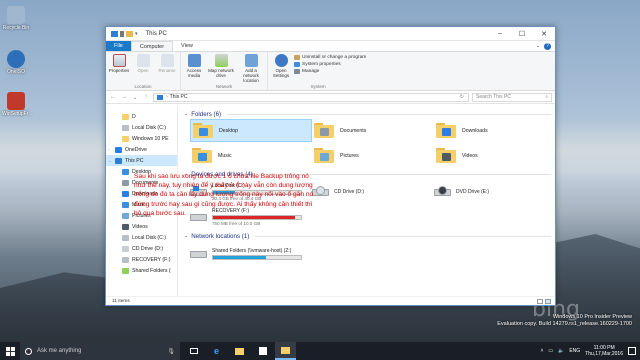  I want to click on desktop-icon-recycle-bin: Recycle Bin, so click(16, 18).